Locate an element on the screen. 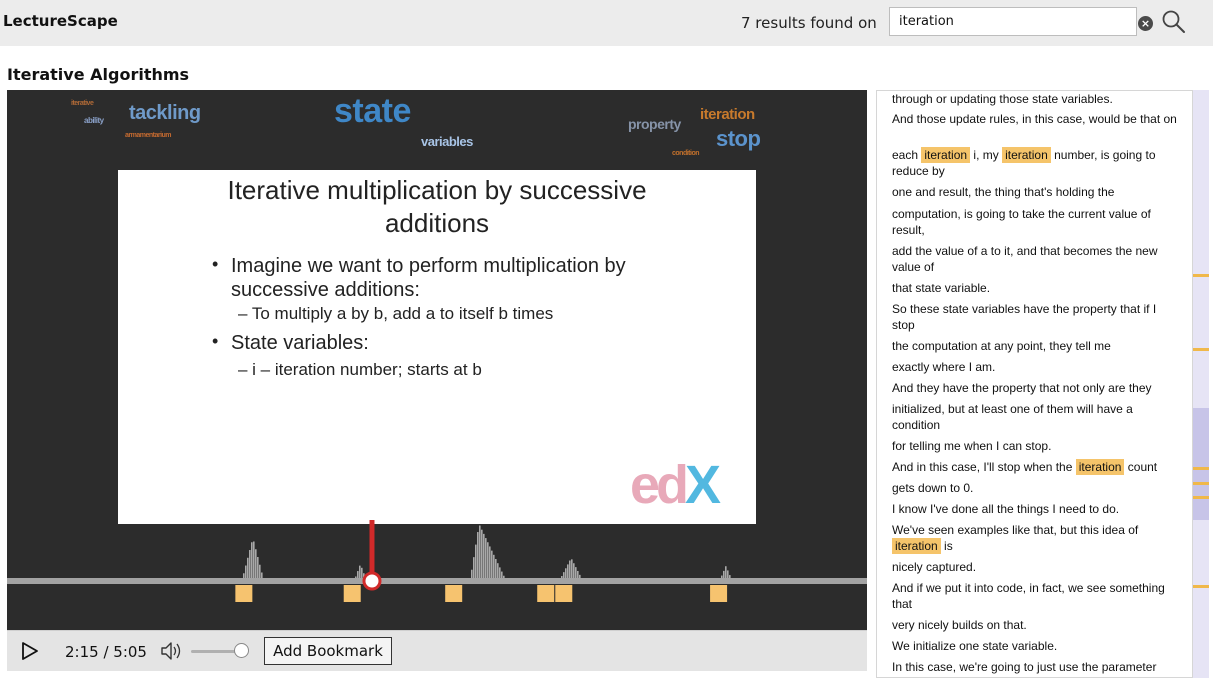 The image size is (1213, 682). transcript-line: gets down to 0. is located at coordinates (1034, 488).